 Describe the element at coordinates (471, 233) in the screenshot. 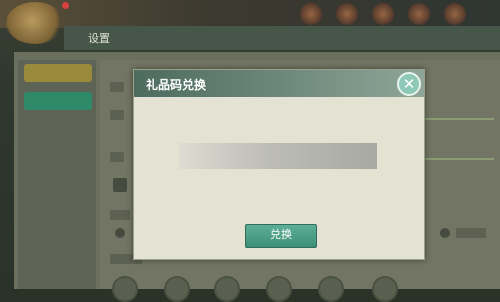

I see `radio-label` at that location.